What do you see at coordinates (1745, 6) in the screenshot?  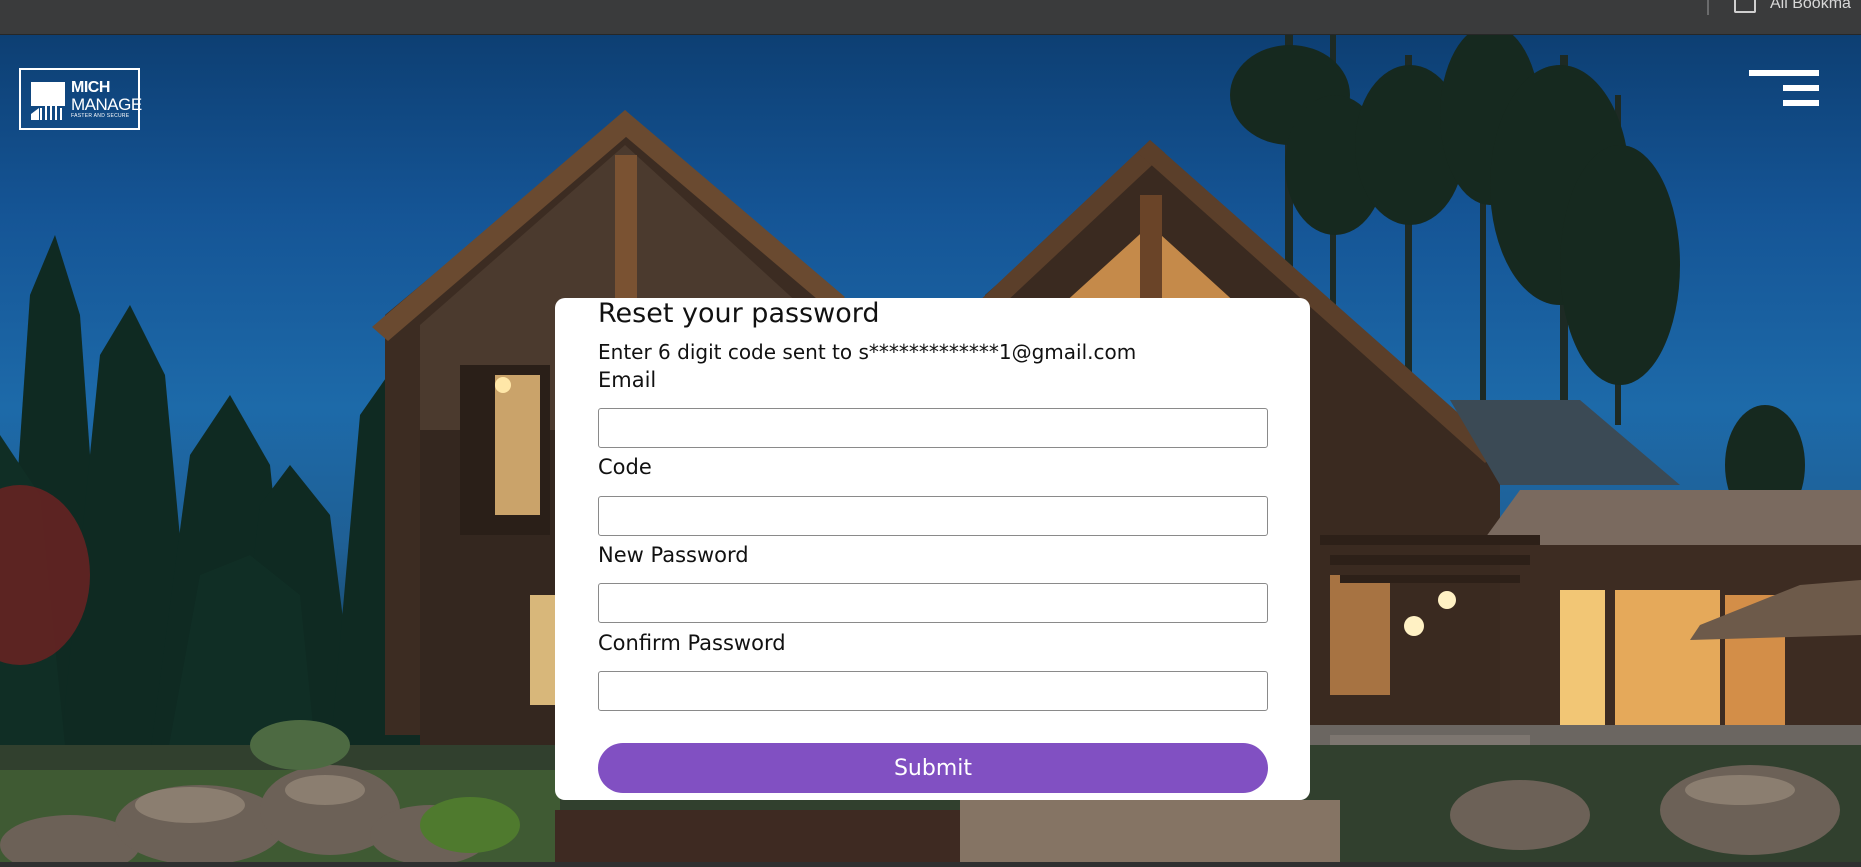 I see `bookmark-folder-icon` at bounding box center [1745, 6].